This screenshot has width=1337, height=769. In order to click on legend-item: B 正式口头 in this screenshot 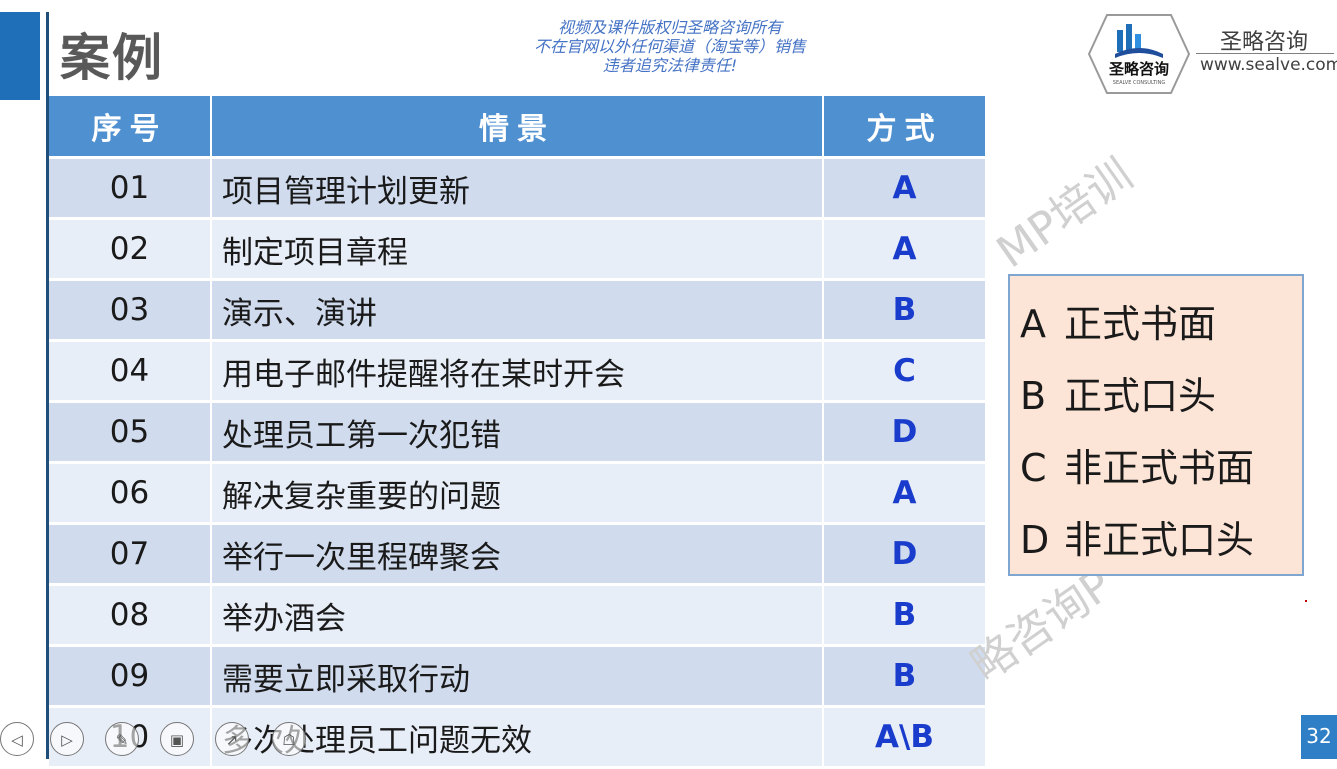, I will do `click(1156, 400)`.